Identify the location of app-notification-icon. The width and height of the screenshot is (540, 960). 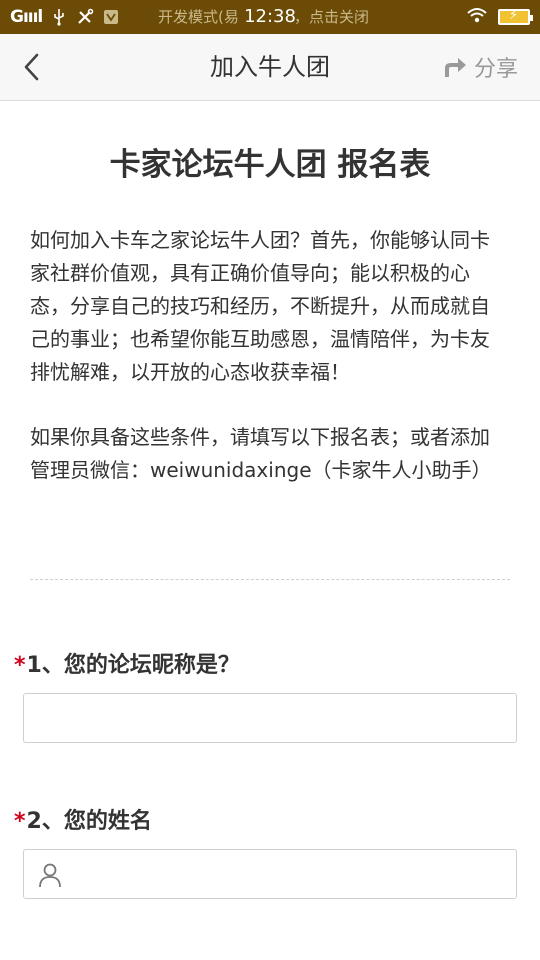
(111, 17).